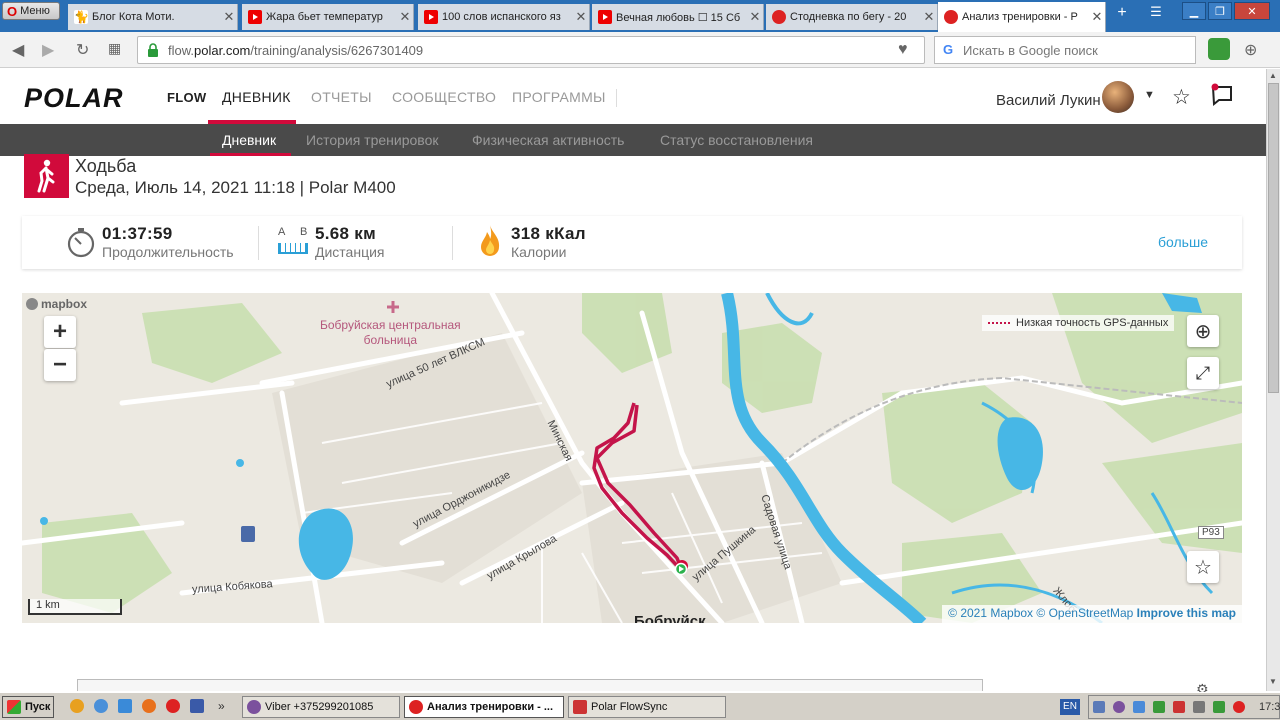 The width and height of the screenshot is (1280, 720). I want to click on nav-diary: ДНЕВНИК, so click(256, 97).